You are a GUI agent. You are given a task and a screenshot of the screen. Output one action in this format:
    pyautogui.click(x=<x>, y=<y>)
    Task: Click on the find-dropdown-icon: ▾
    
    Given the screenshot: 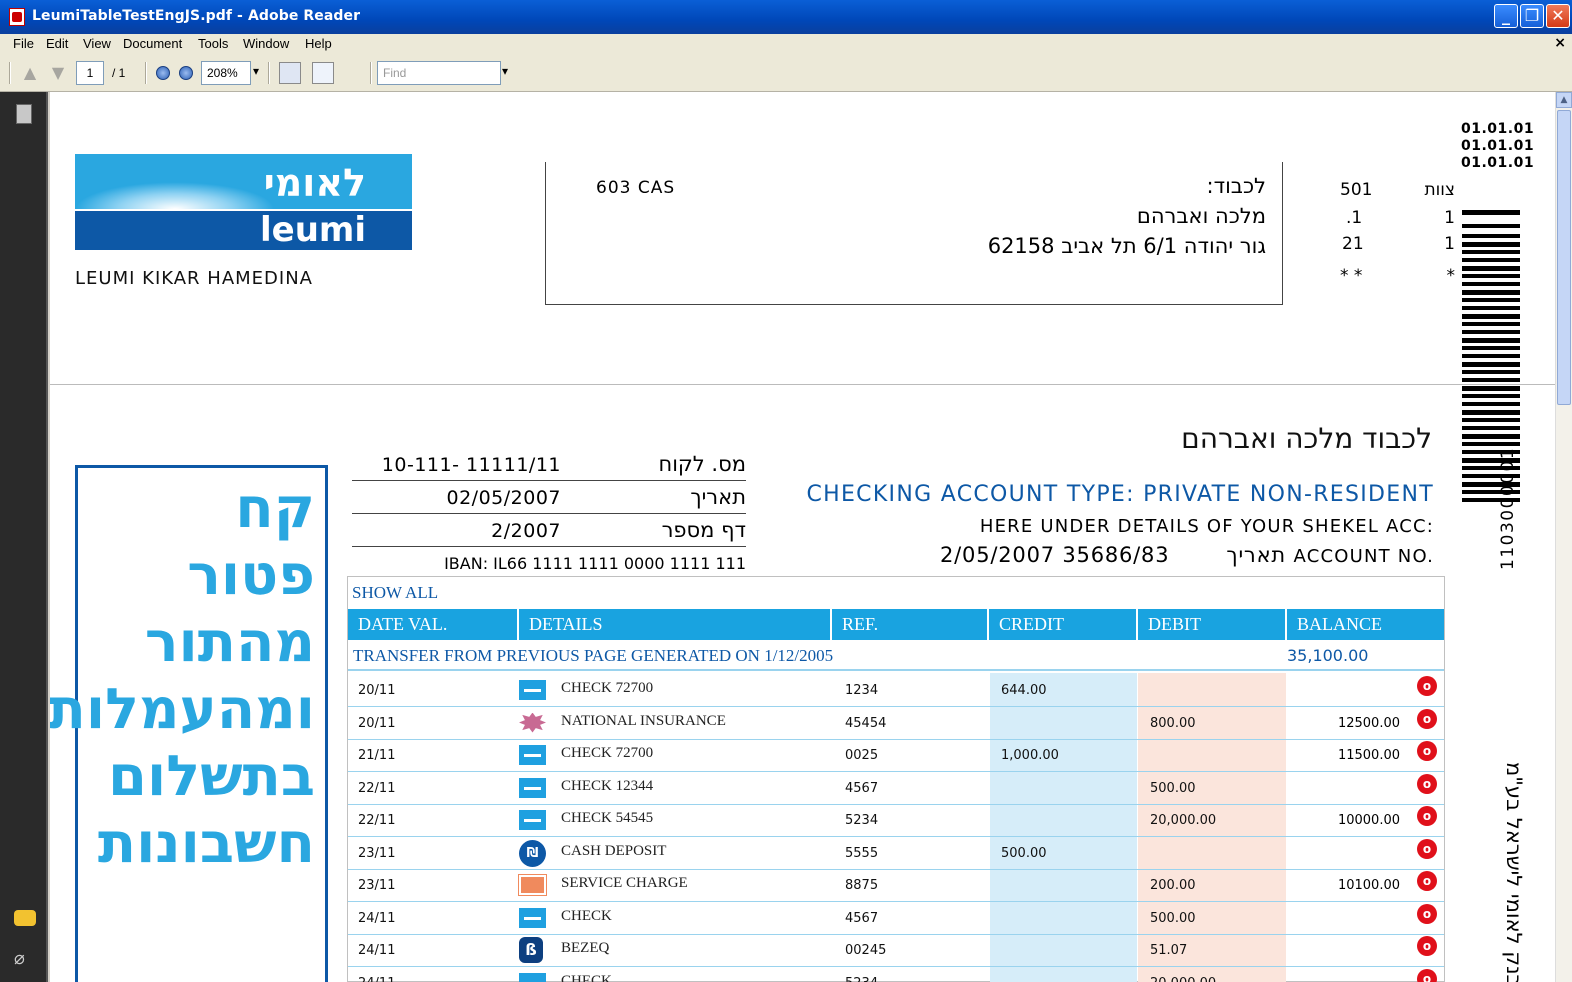 What is the action you would take?
    pyautogui.click(x=505, y=71)
    